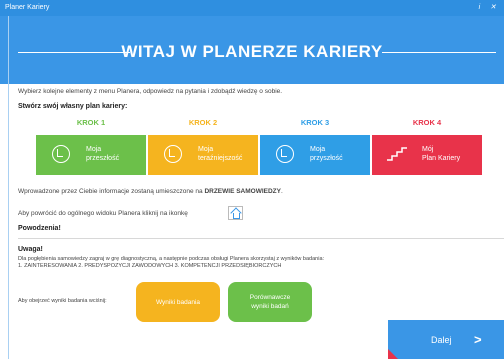  What do you see at coordinates (27, 7) in the screenshot?
I see `window-title: Planer Kariery` at bounding box center [27, 7].